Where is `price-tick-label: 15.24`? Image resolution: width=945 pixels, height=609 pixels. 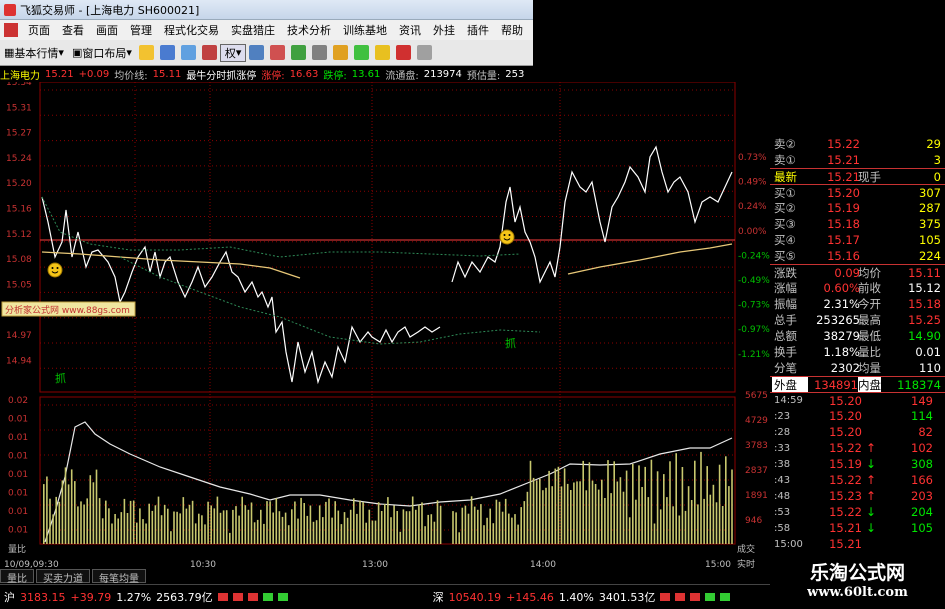 price-tick-label: 15.24 is located at coordinates (19, 159).